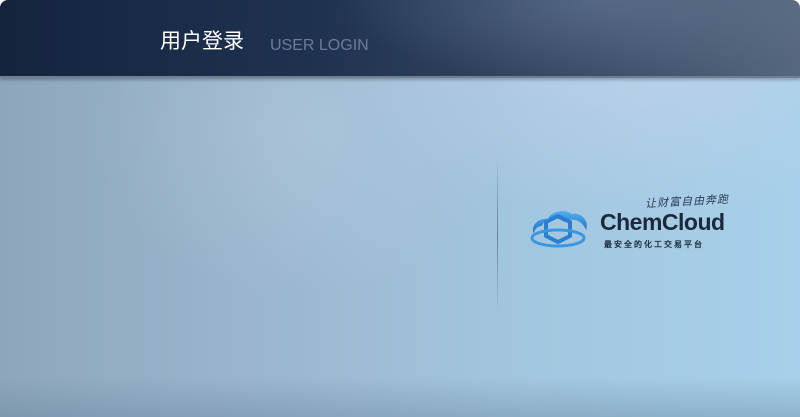 The image size is (800, 417). I want to click on brand-tagline: 最安全的化工交易平台, so click(654, 244).